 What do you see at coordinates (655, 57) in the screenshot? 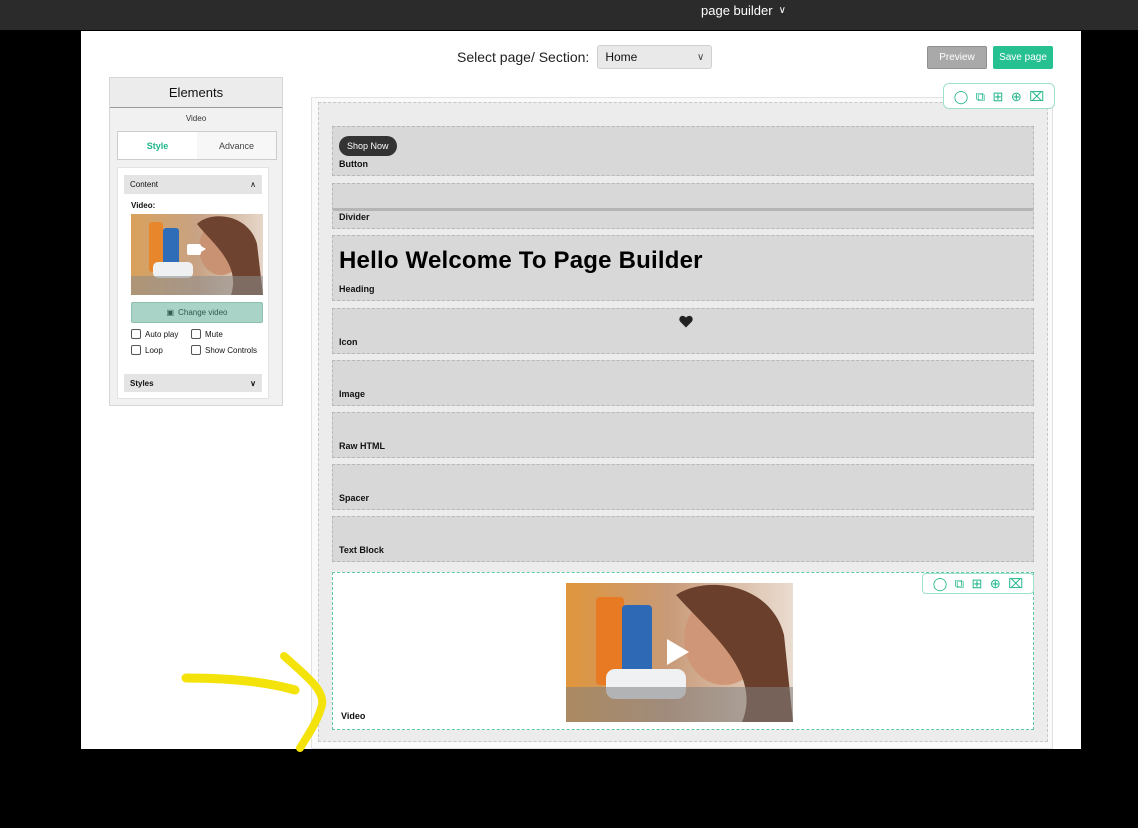
I see `page-select-dropdown: Home ∨` at bounding box center [655, 57].